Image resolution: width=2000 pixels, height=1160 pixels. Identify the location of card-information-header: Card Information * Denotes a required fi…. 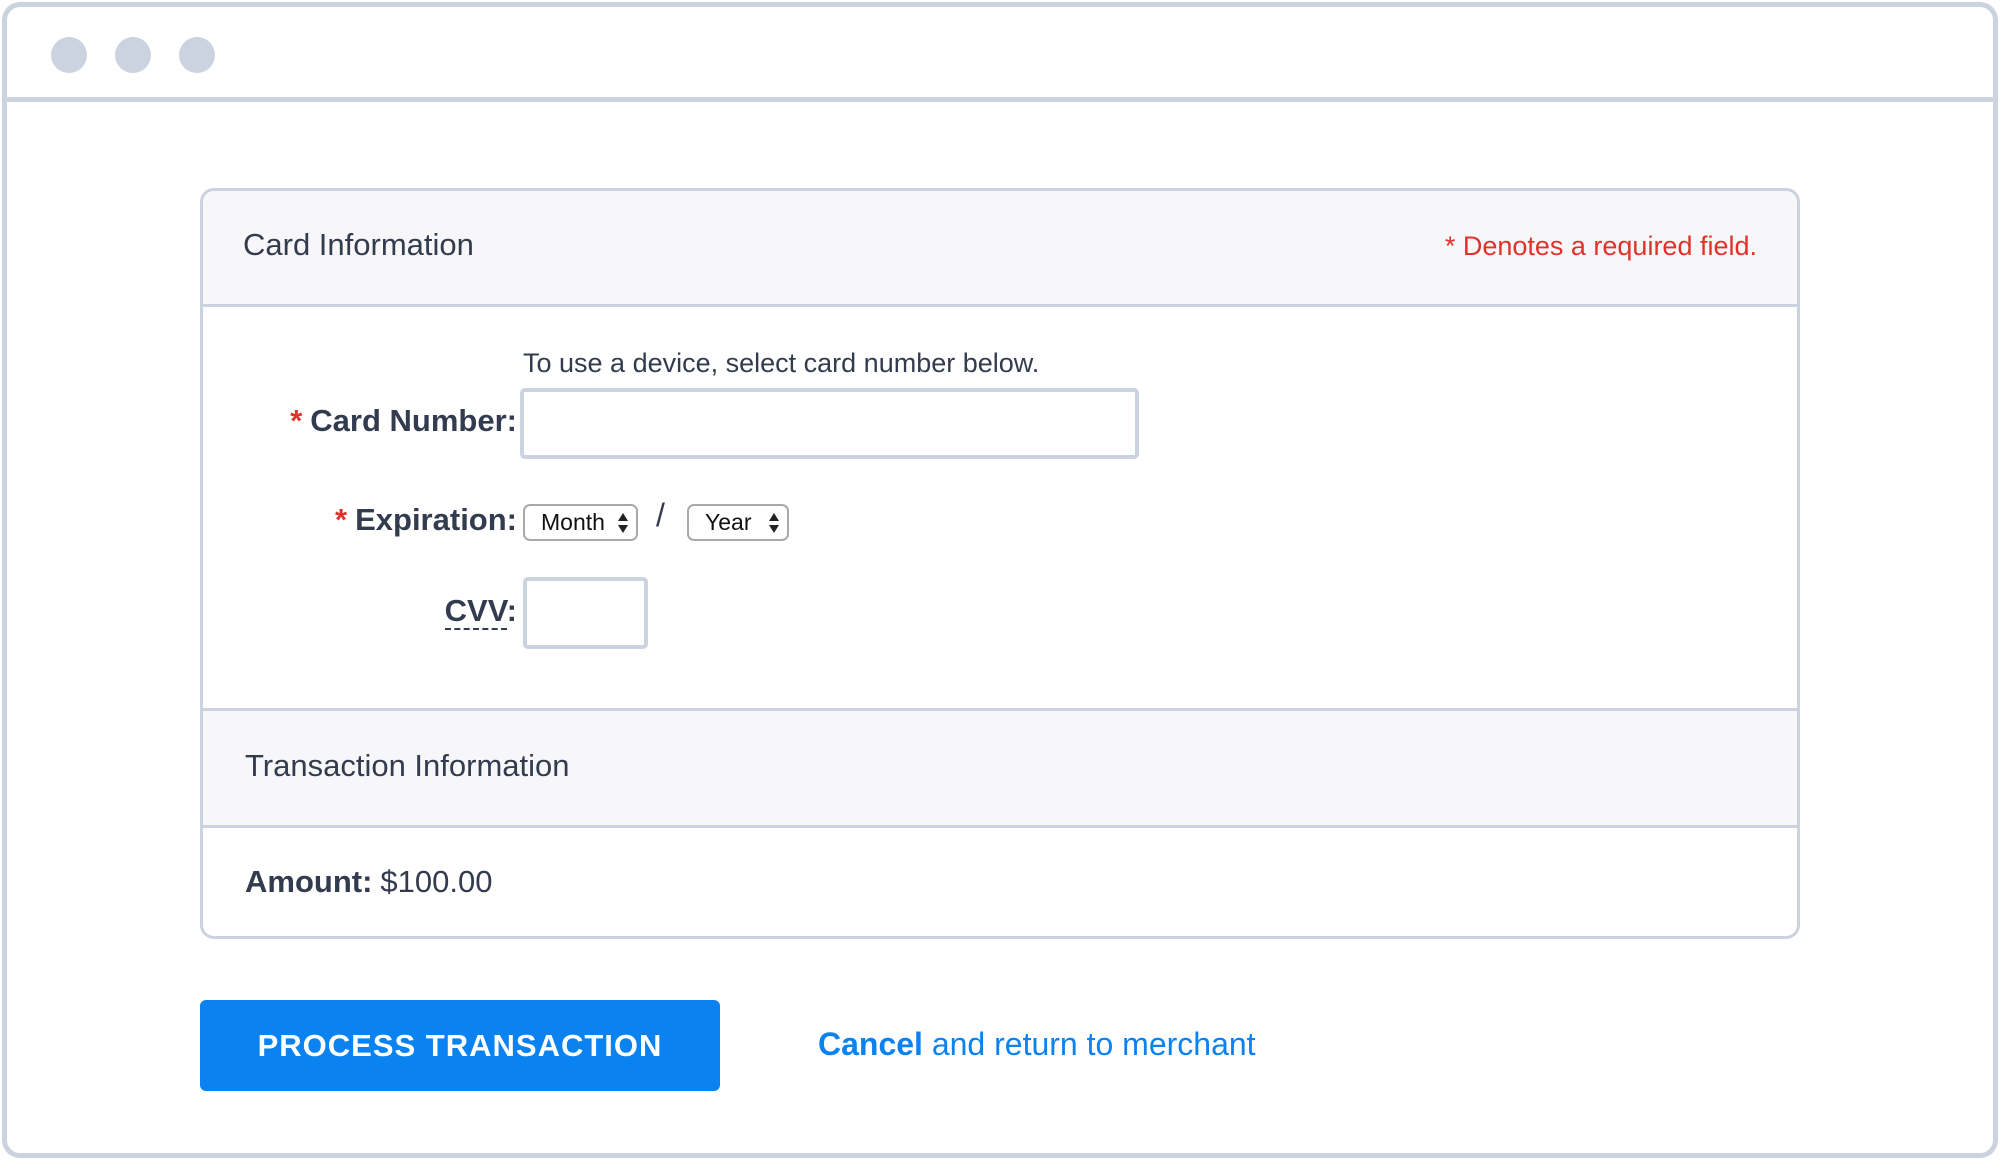
(1000, 249).